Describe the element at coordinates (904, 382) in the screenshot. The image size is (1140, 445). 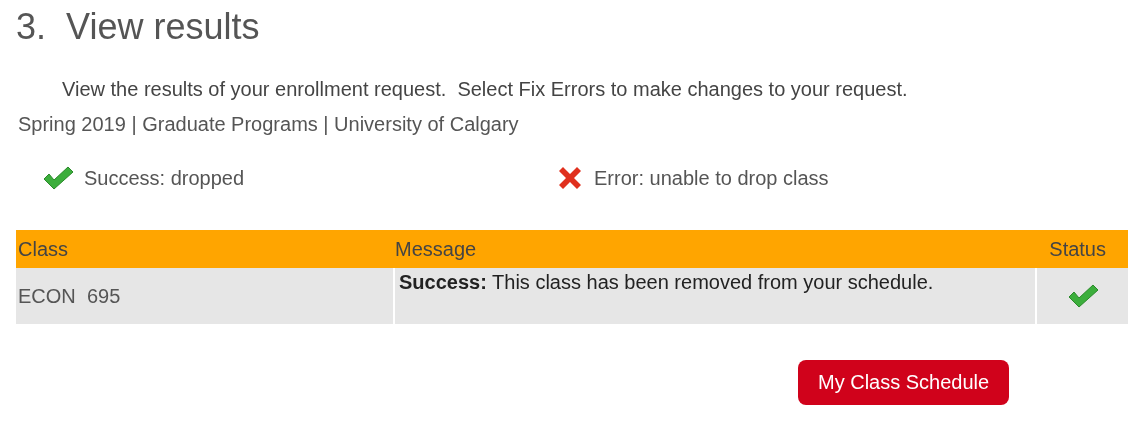
I see `class-schedule-button: My Class Schedule` at that location.